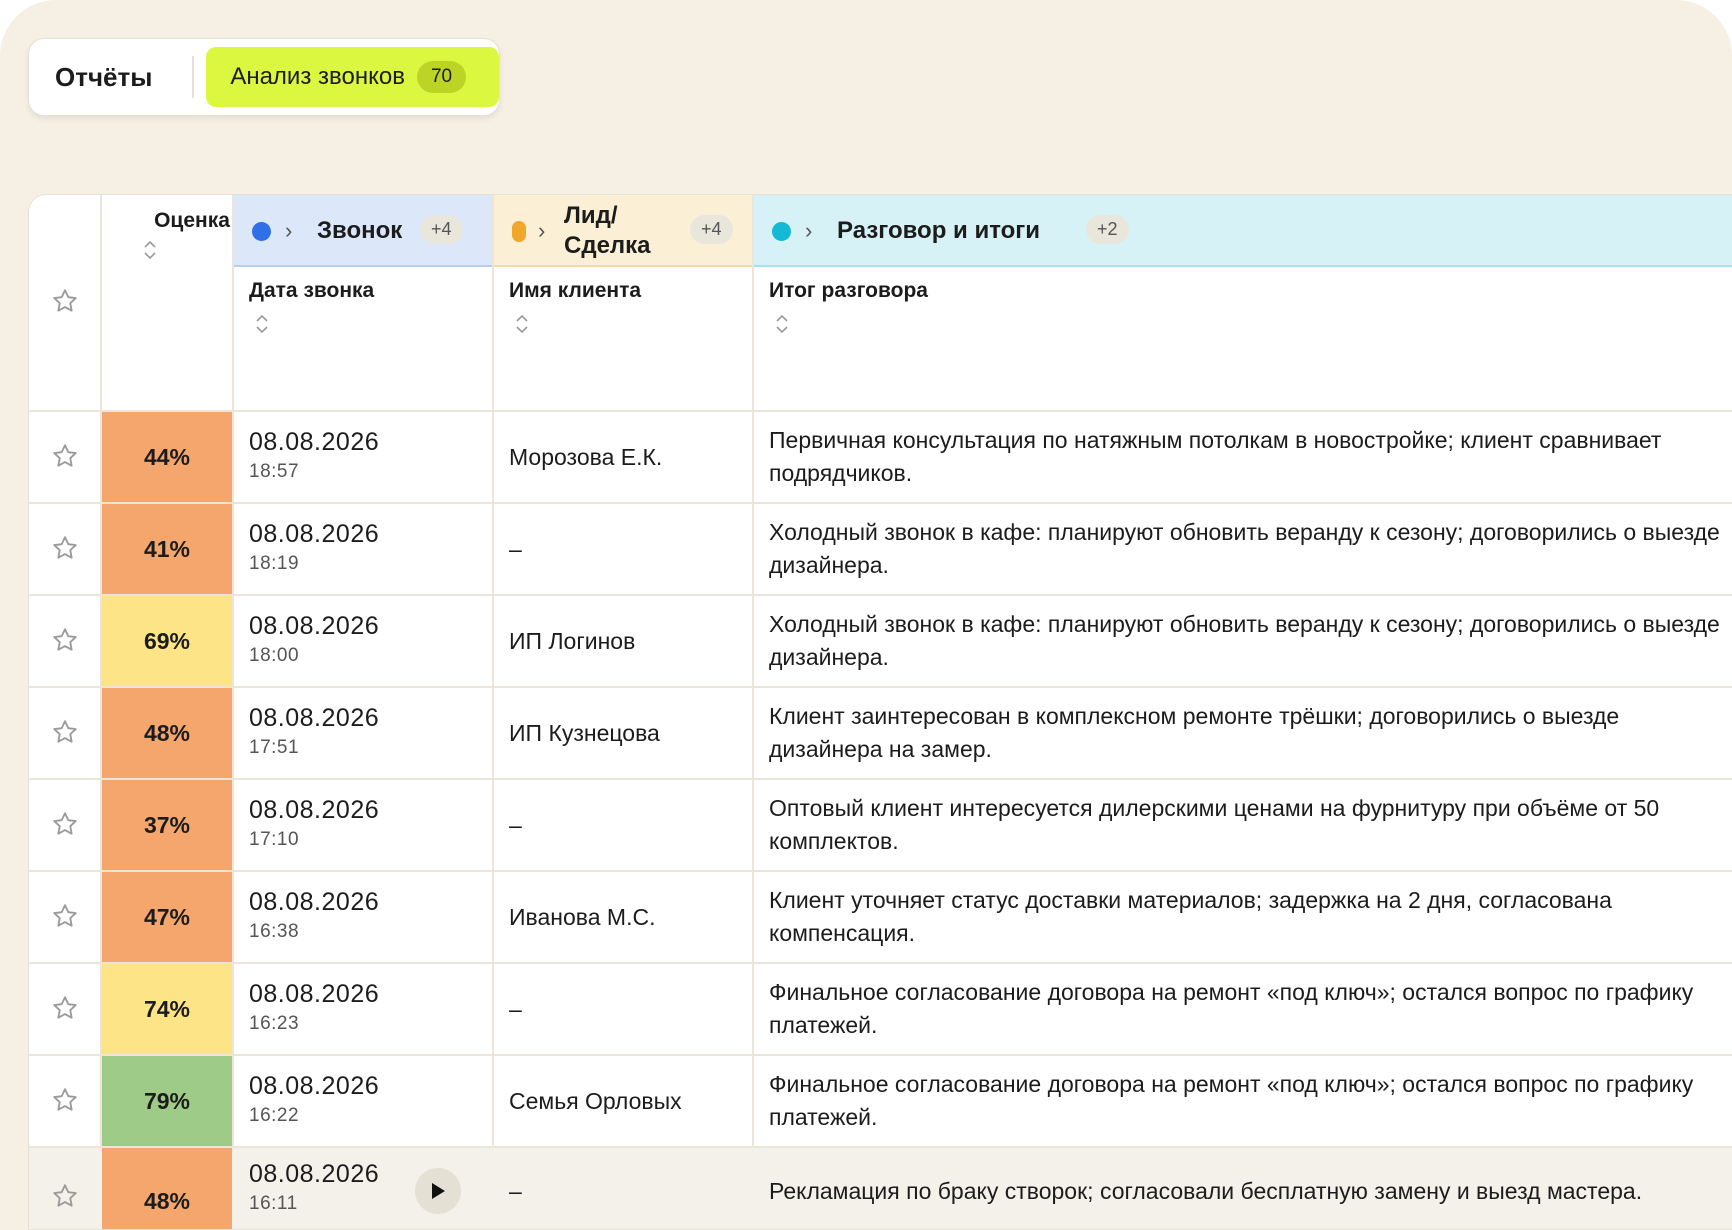 The image size is (1732, 1230). Describe the element at coordinates (591, 215) in the screenshot. I see `group-lead-title-line1: Лид/` at that location.